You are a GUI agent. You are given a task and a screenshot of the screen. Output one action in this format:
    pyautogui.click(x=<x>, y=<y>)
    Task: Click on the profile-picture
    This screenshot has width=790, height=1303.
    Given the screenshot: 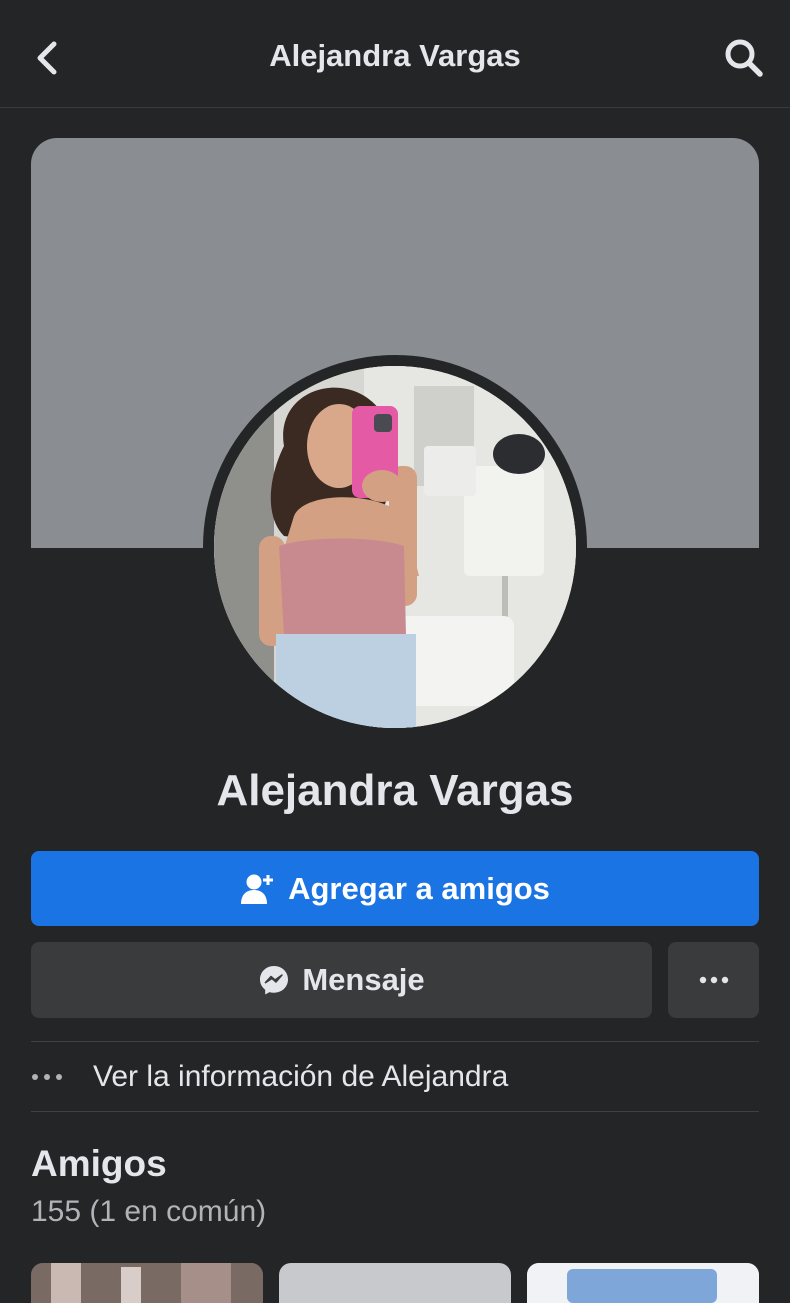 What is the action you would take?
    pyautogui.click(x=395, y=547)
    